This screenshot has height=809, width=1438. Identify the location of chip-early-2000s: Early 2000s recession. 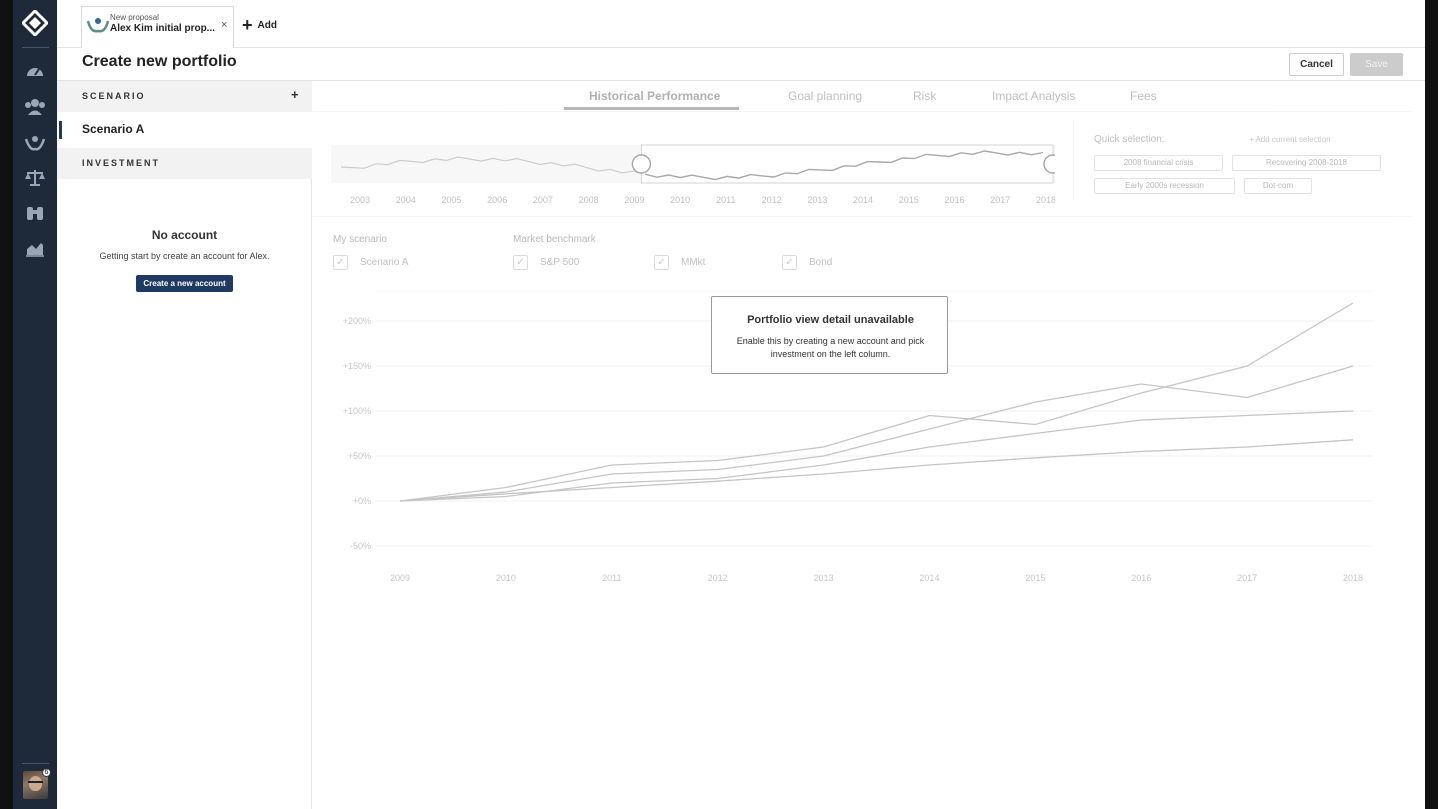
(1164, 186).